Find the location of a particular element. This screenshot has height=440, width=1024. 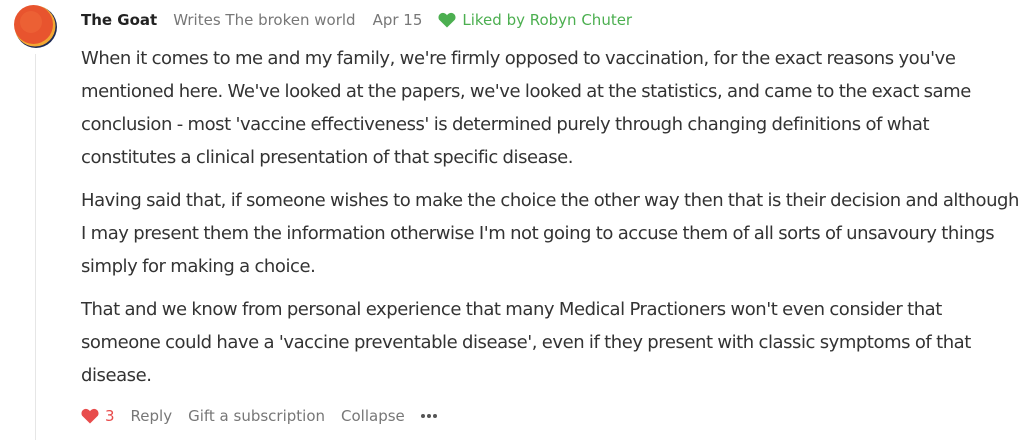

liked-by-badge: Liked by Robyn Chuter is located at coordinates (535, 20).